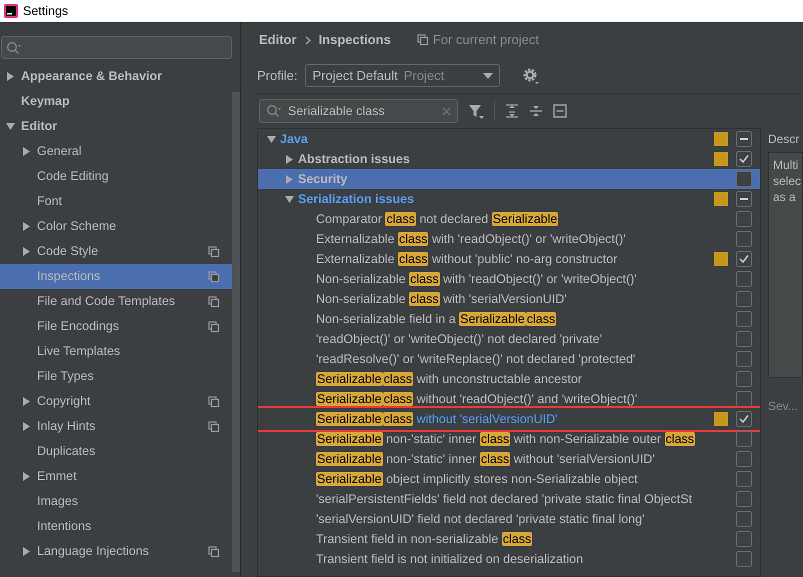 The width and height of the screenshot is (803, 577). I want to click on sidebar-item: Copyright, so click(116, 401).